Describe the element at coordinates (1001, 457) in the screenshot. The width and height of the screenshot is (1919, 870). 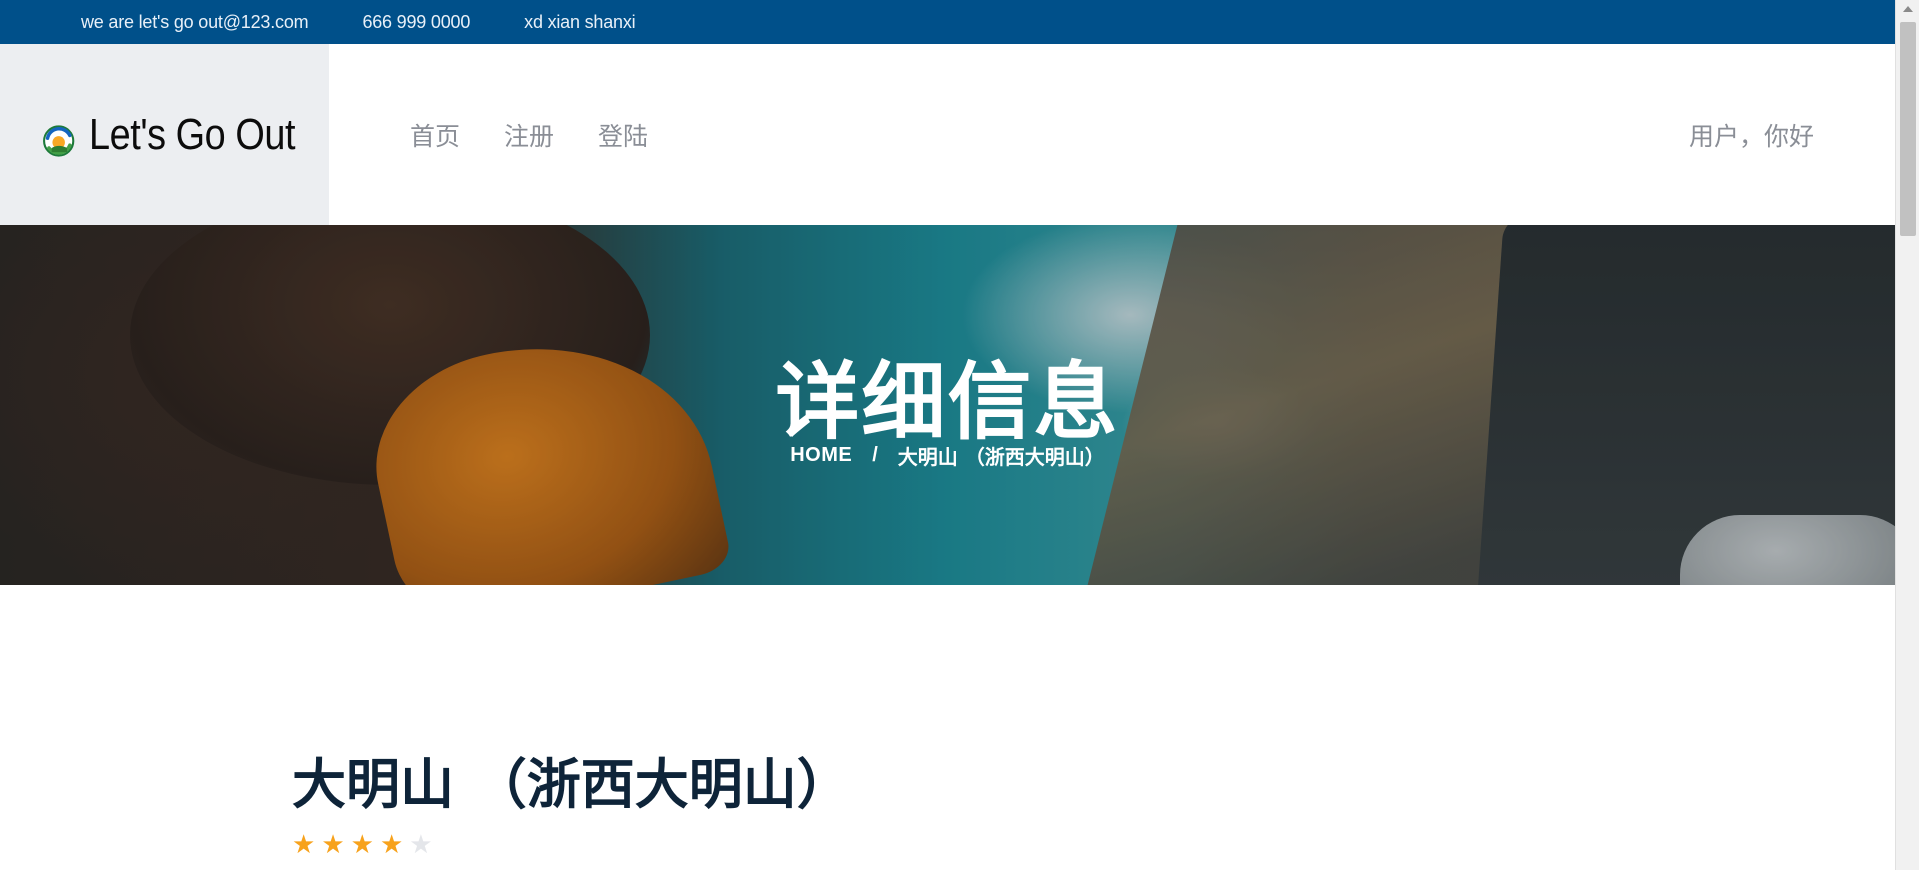
I see `breadcrumb-current: 大明山 （浙西大明山）` at that location.